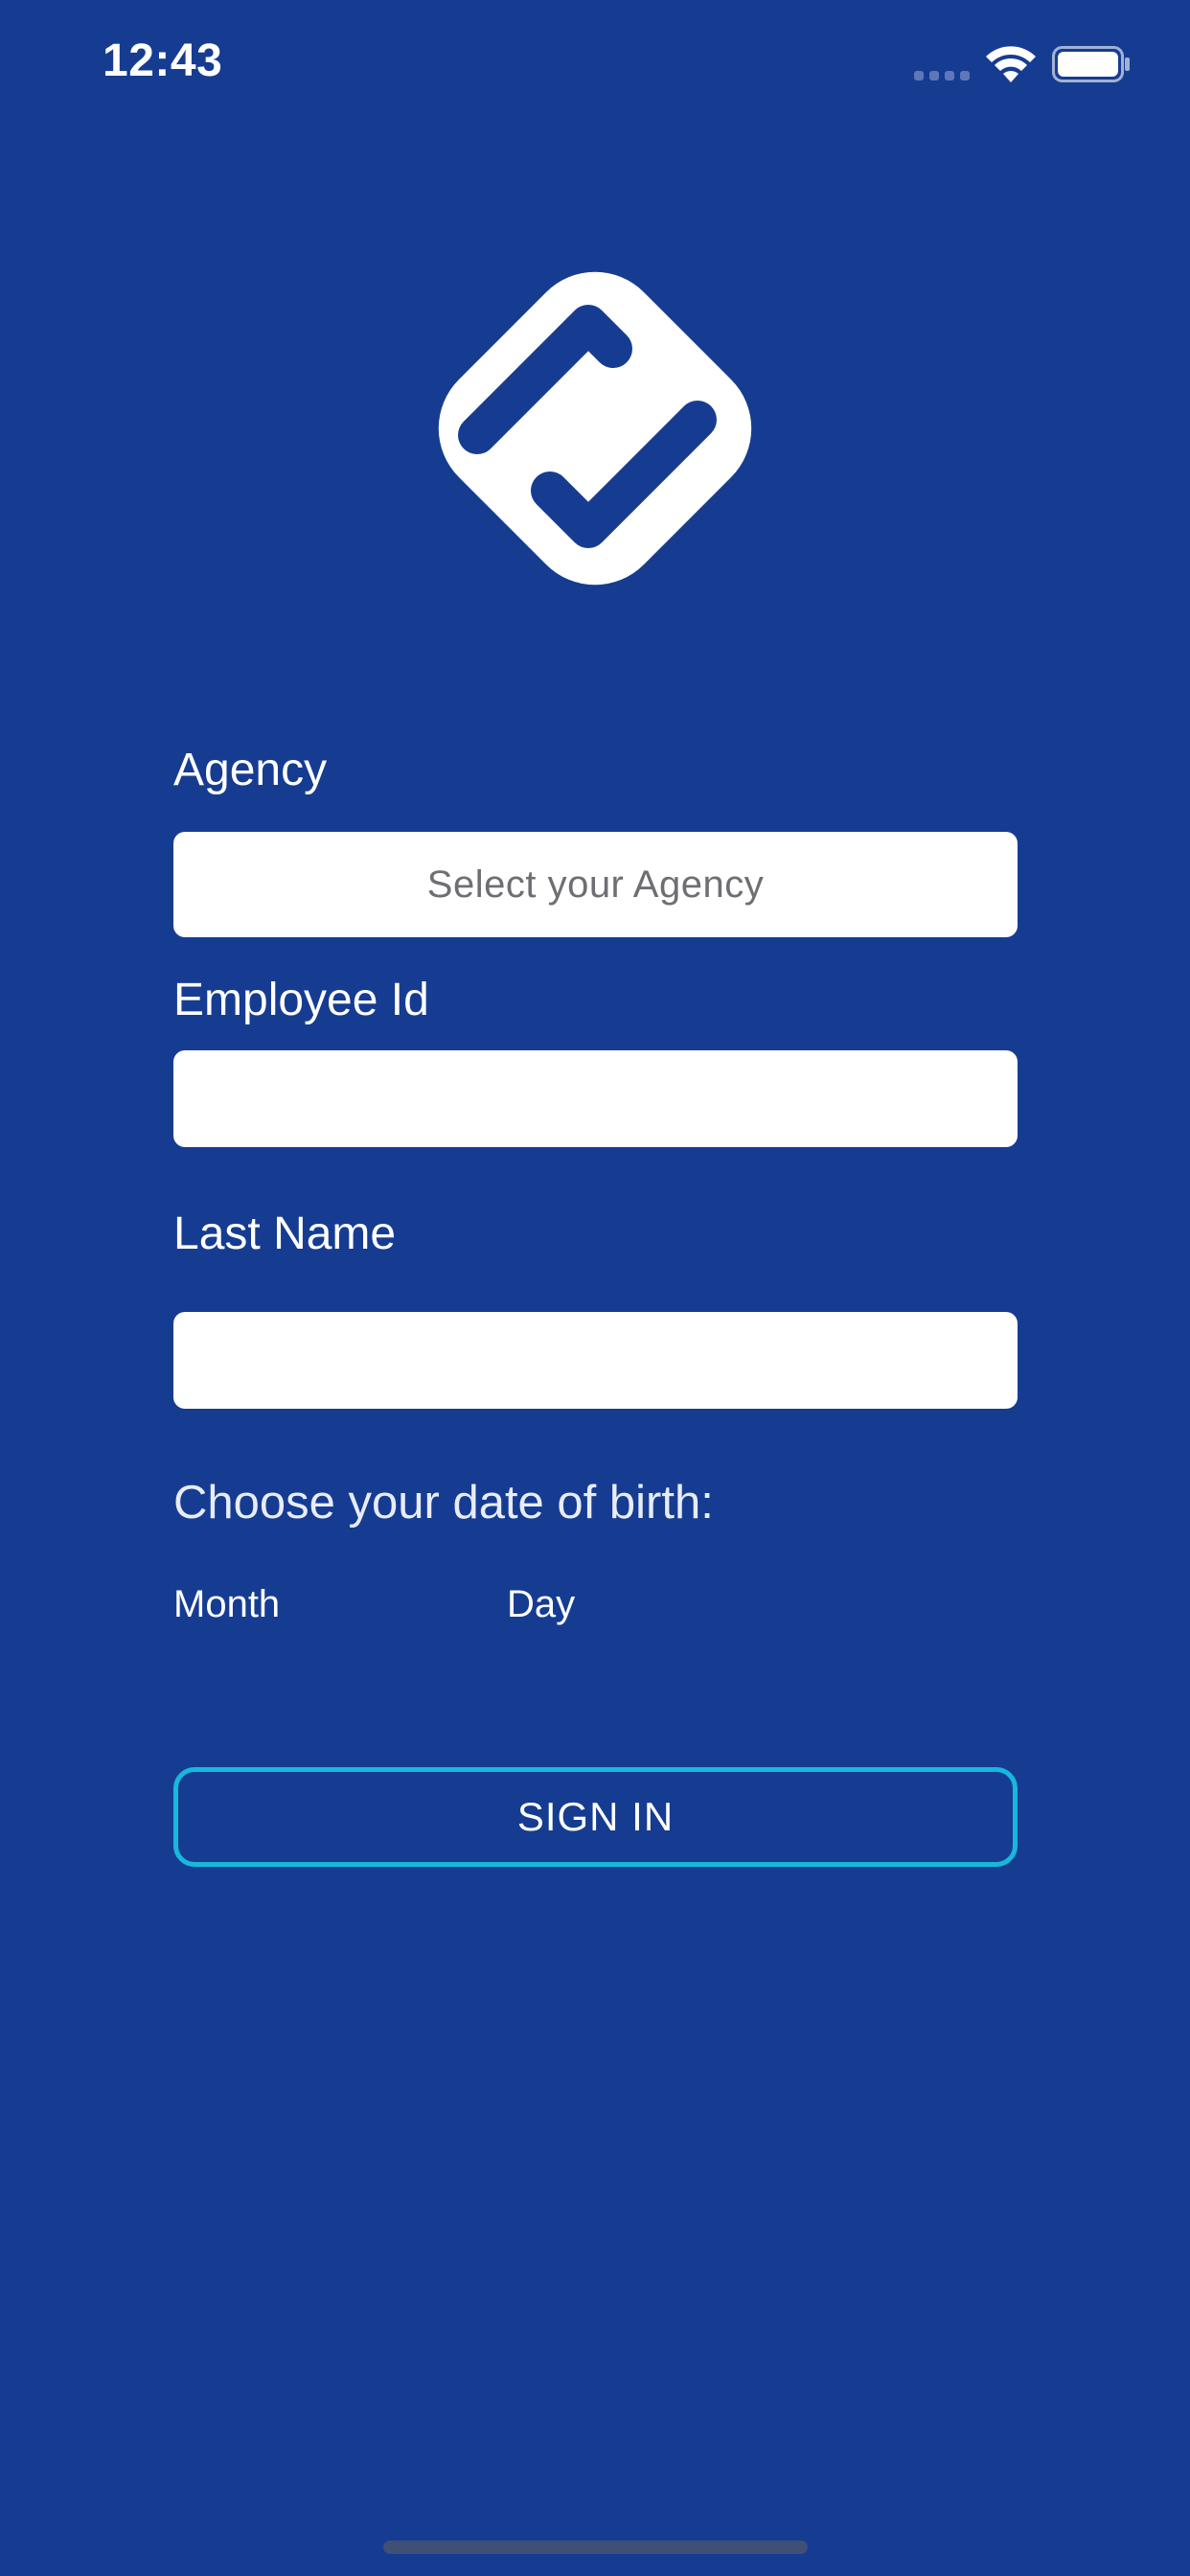 This screenshot has width=1190, height=2576. I want to click on sign-in-button: SIGN IN, so click(595, 1817).